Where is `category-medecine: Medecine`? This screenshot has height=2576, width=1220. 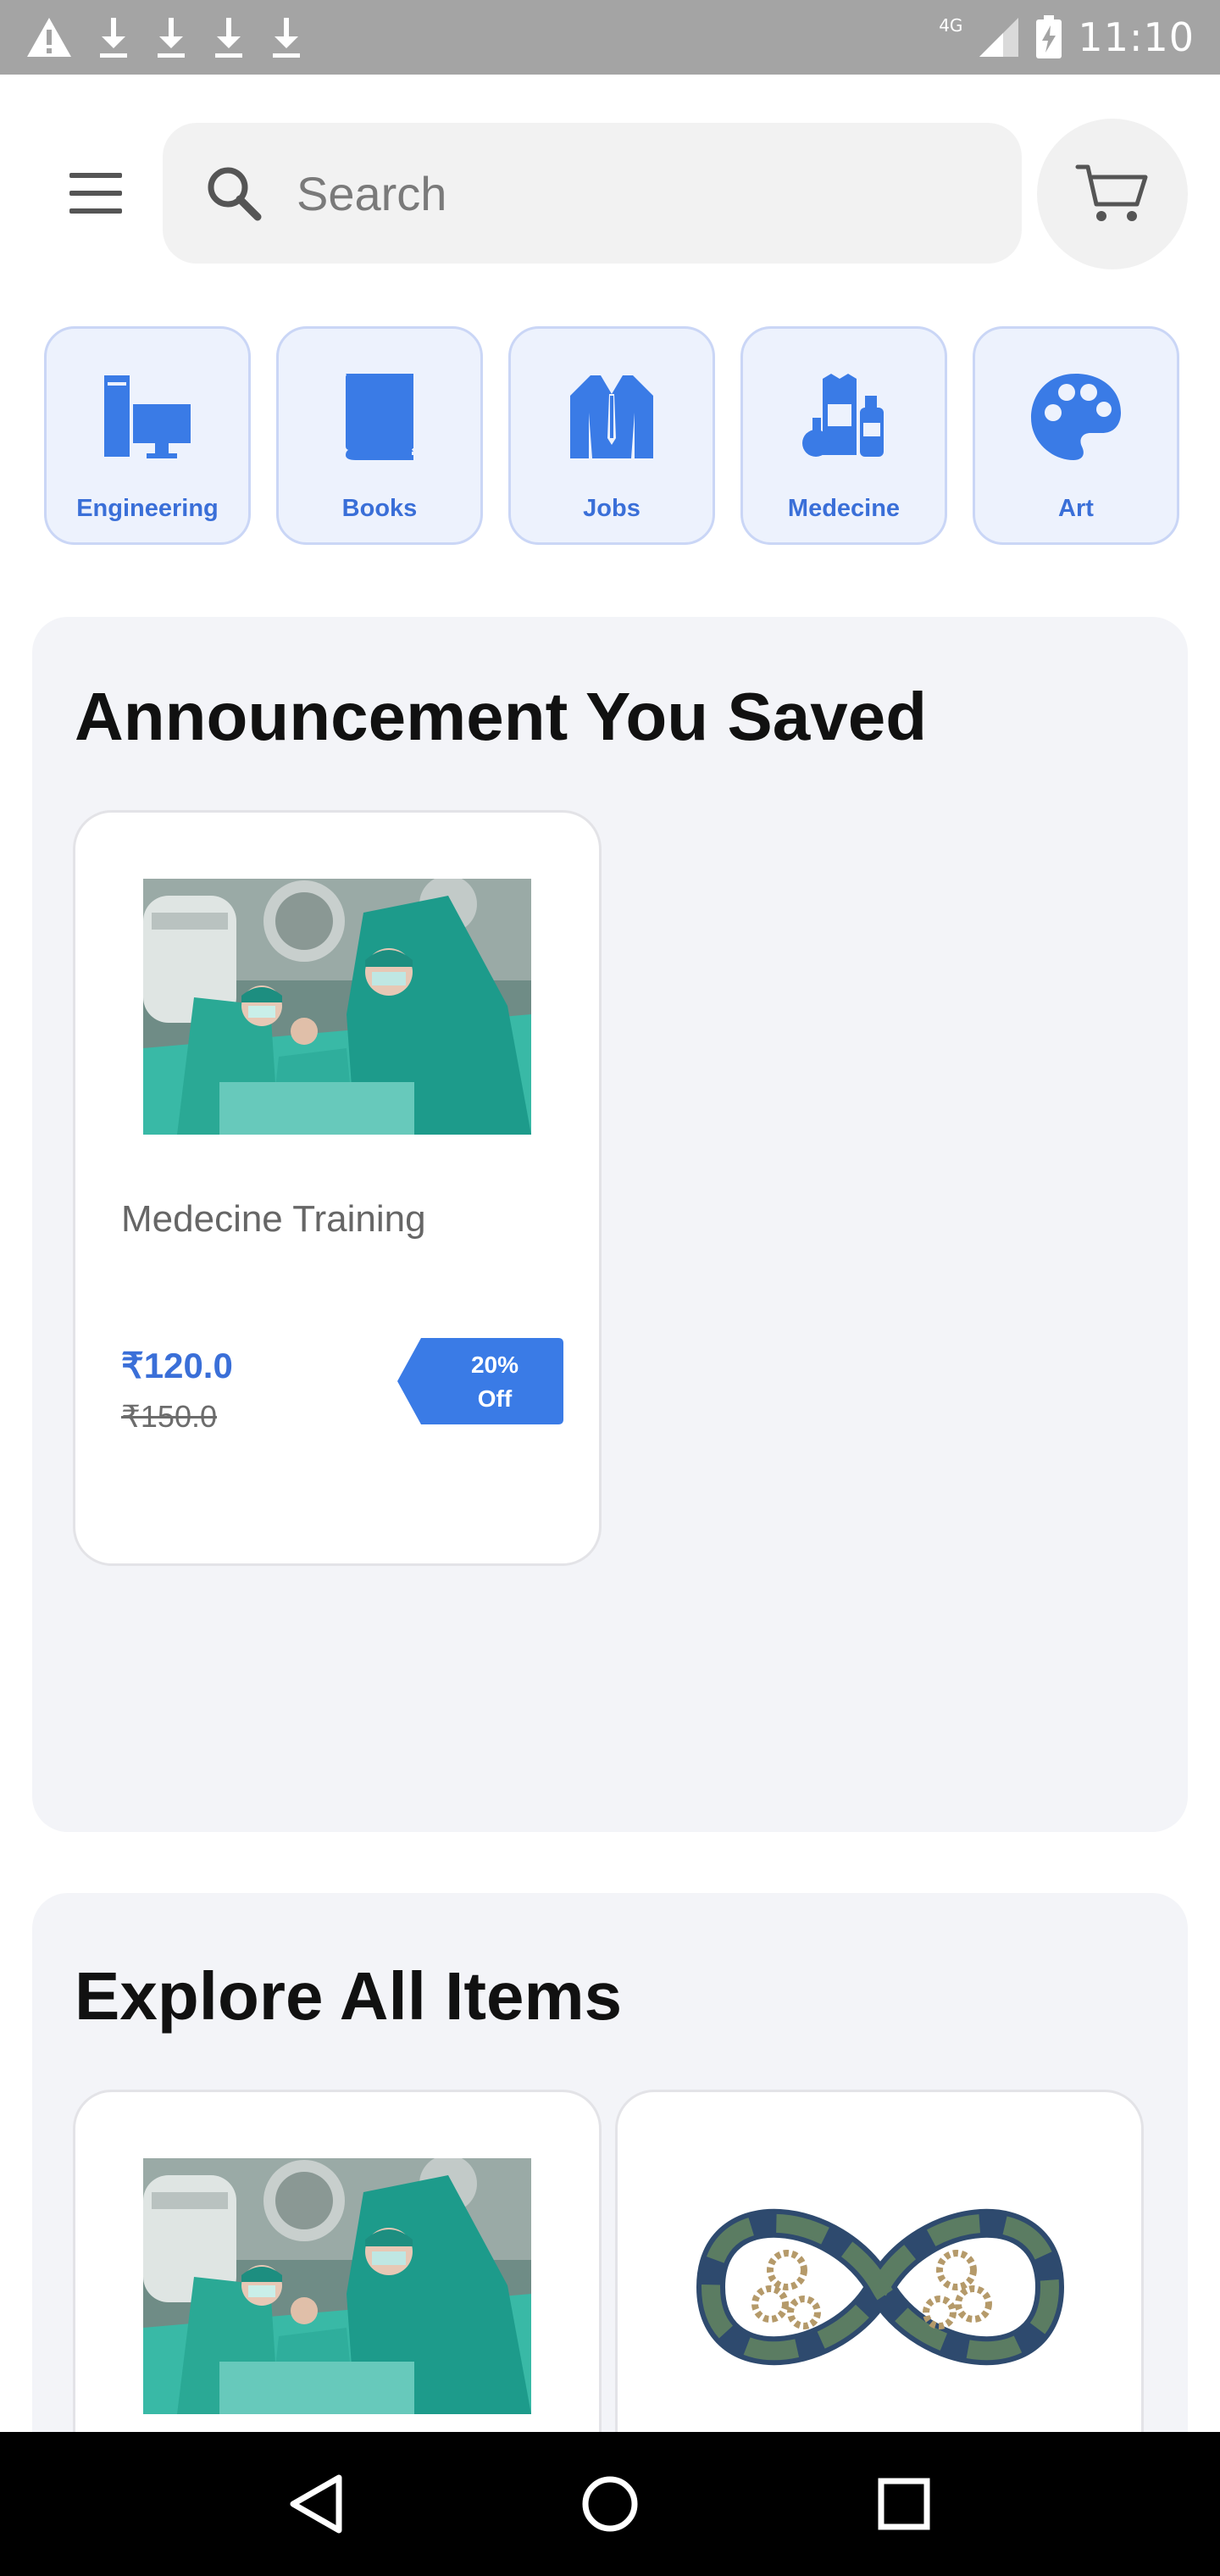 category-medecine: Medecine is located at coordinates (843, 435).